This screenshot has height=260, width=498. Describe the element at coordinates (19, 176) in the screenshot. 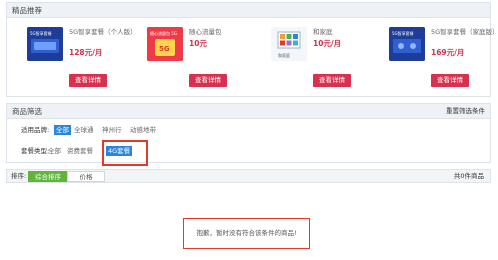

I see `sort-label: 排序:` at that location.